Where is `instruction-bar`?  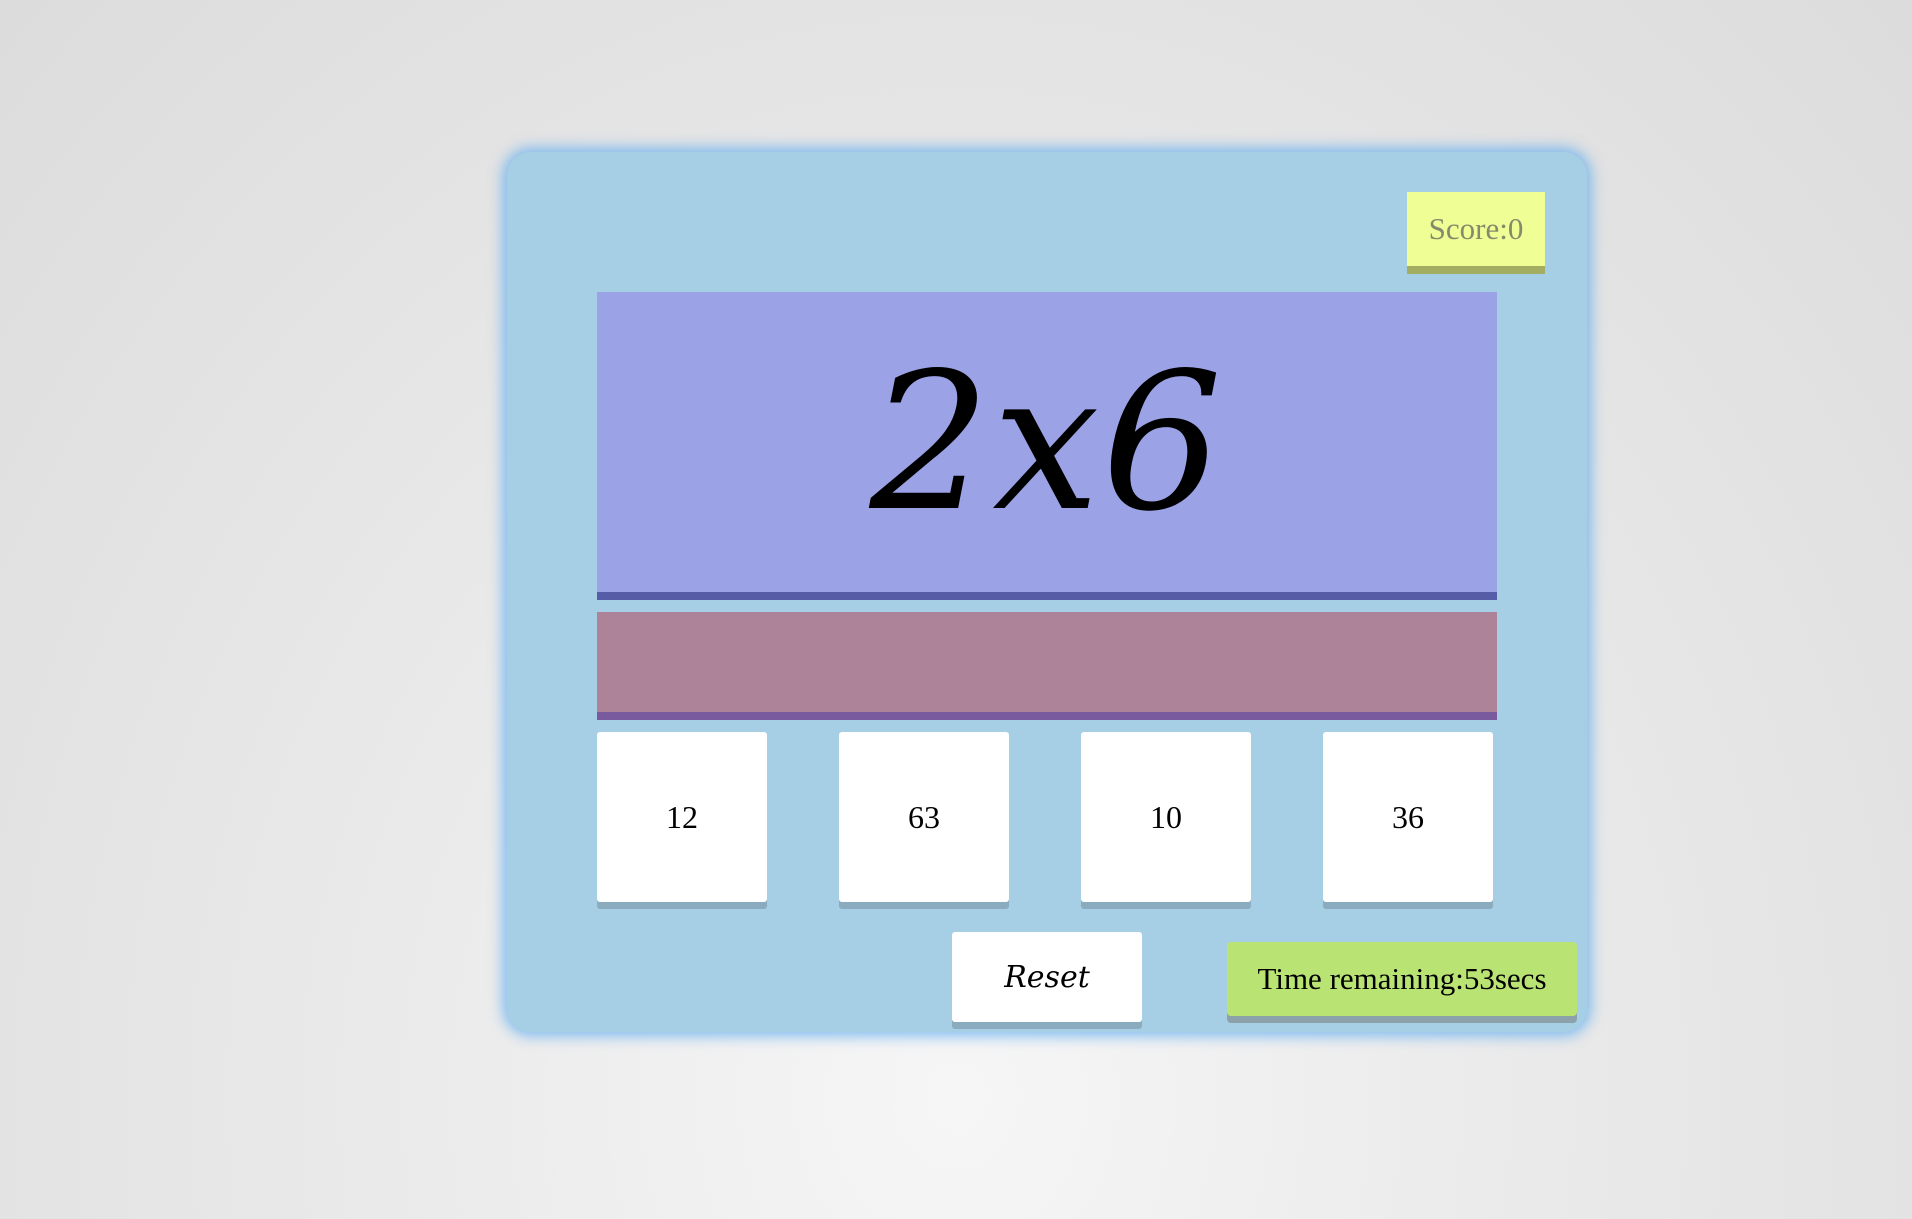 instruction-bar is located at coordinates (1047, 662).